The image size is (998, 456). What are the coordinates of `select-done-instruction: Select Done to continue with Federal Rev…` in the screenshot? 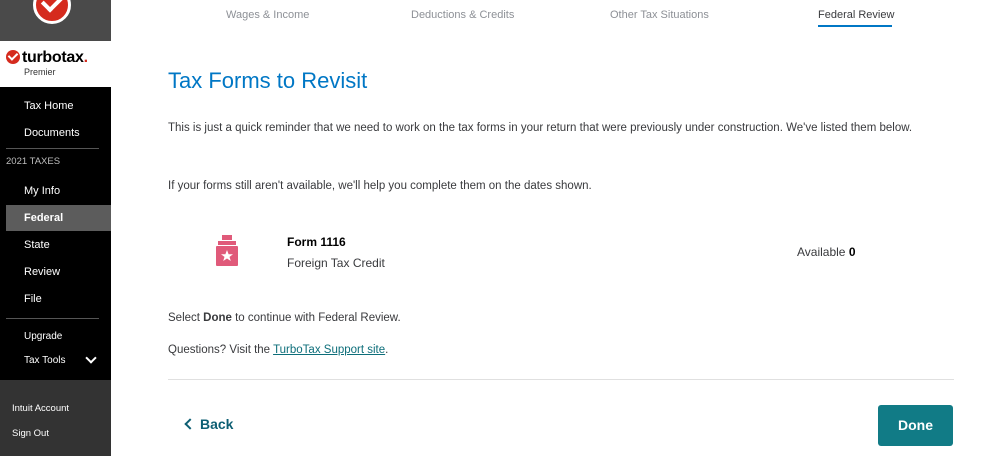 It's located at (284, 318).